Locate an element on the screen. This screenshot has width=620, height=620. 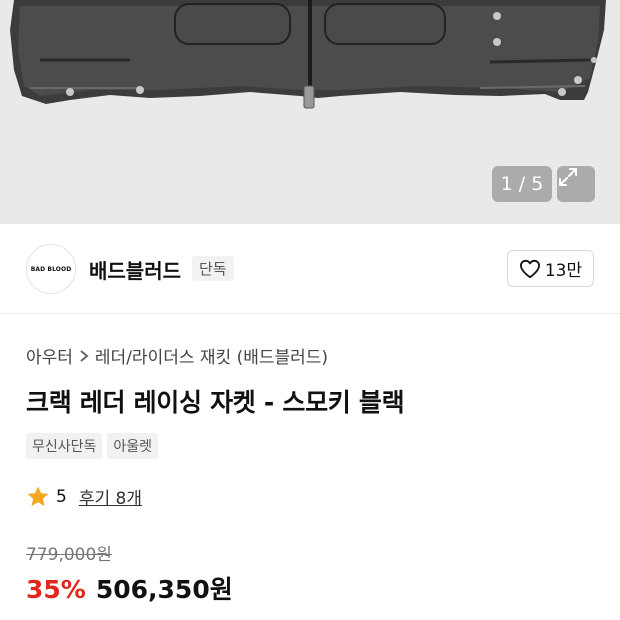
breadcrumb-category: 아우터 is located at coordinates (49, 355).